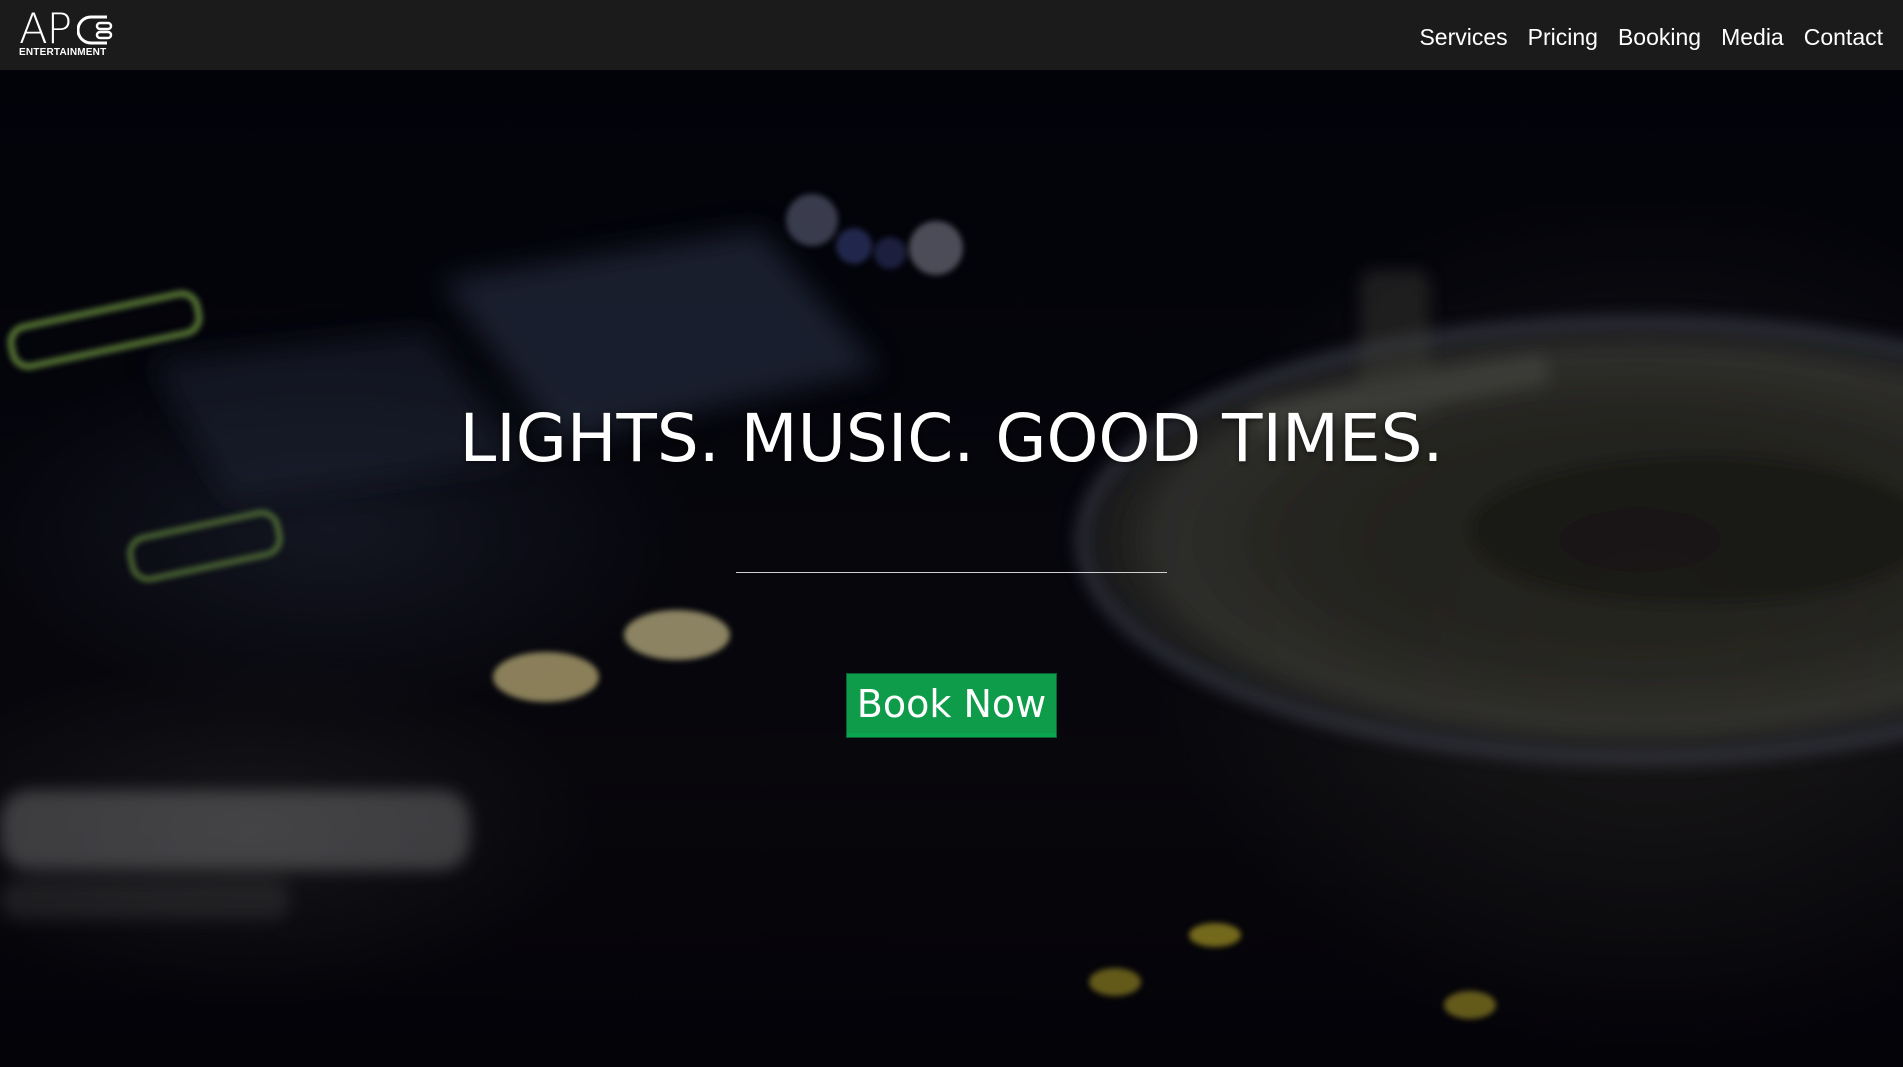 The image size is (1903, 1067). What do you see at coordinates (95, 30) in the screenshot?
I see `logo-c-plug-icon` at bounding box center [95, 30].